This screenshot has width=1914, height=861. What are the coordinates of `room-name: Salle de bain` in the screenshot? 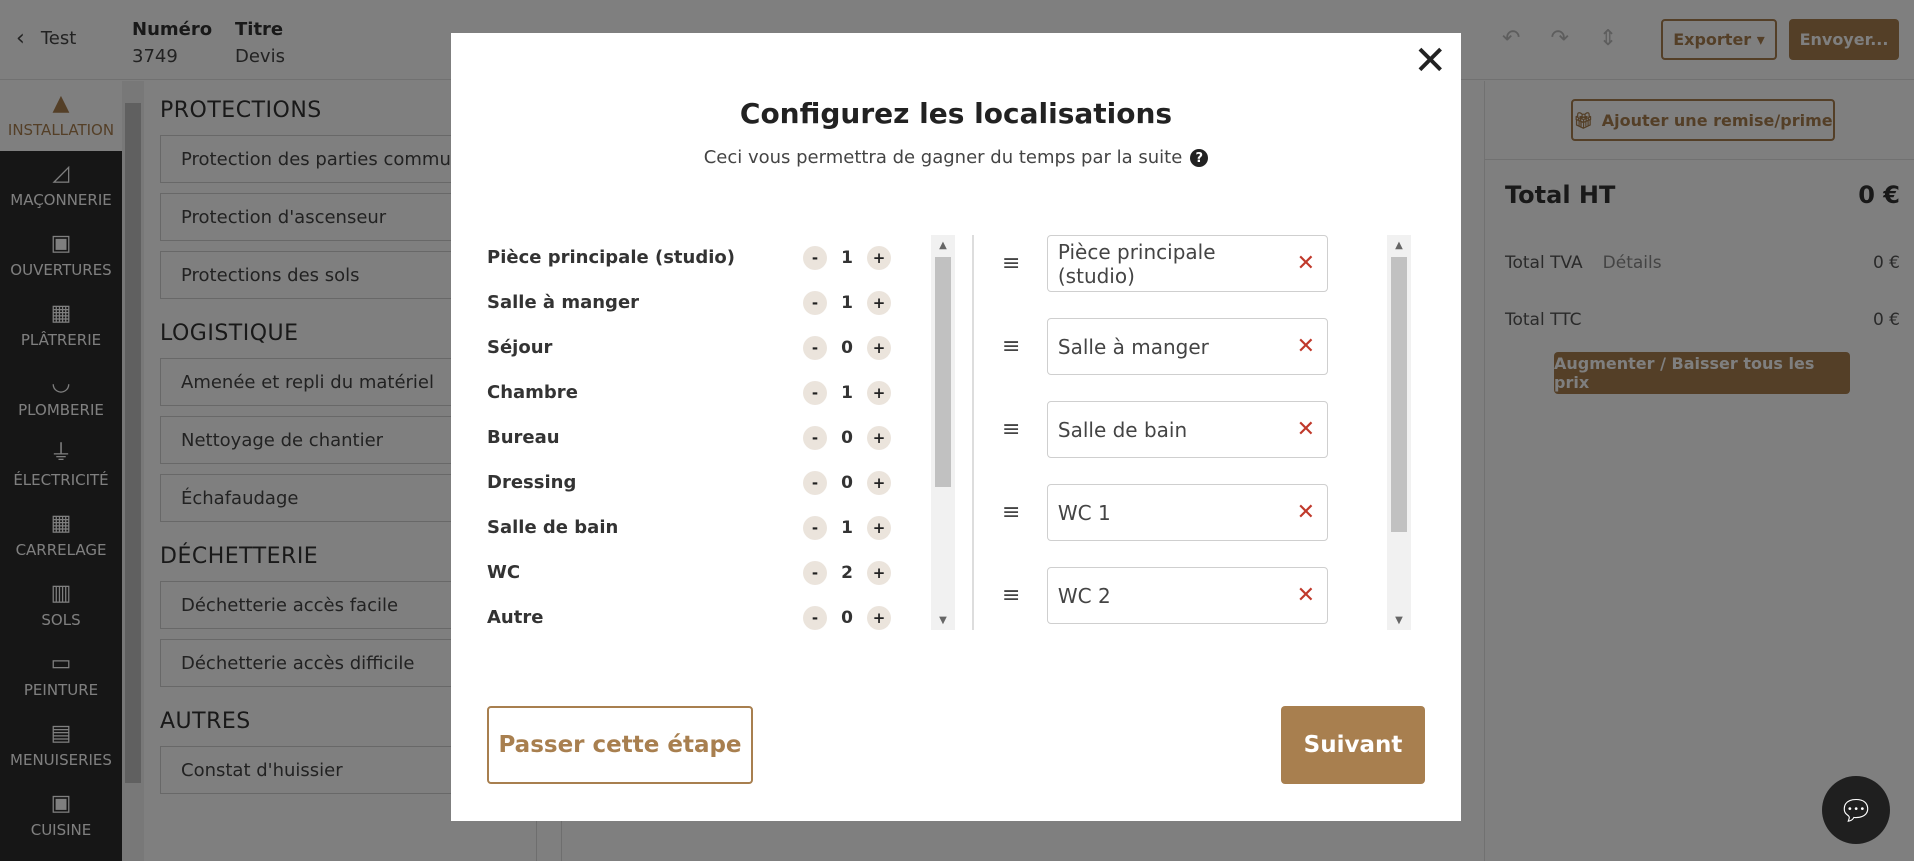 It's located at (553, 527).